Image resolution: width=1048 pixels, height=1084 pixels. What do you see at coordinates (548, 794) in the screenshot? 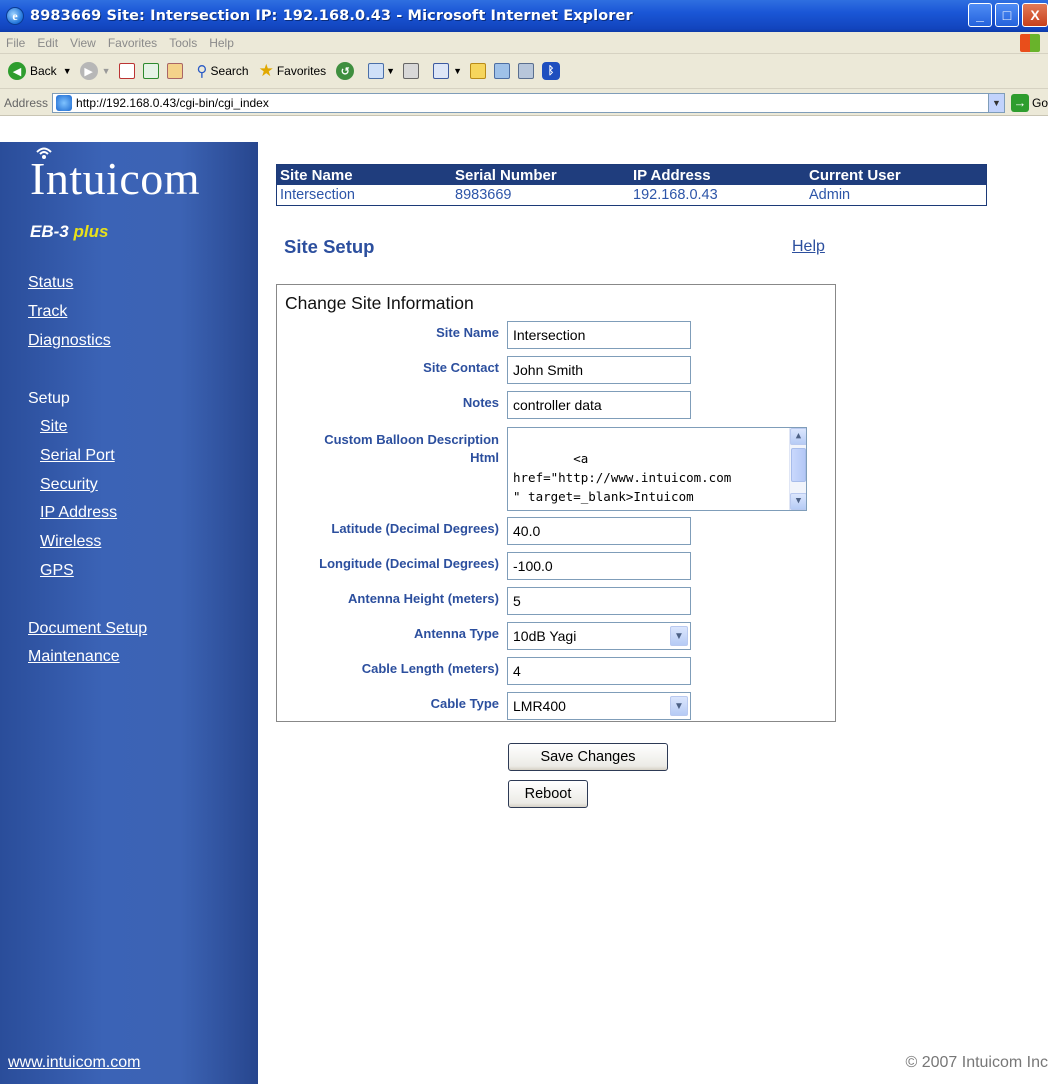
I see `reboot-button: Reboot` at bounding box center [548, 794].